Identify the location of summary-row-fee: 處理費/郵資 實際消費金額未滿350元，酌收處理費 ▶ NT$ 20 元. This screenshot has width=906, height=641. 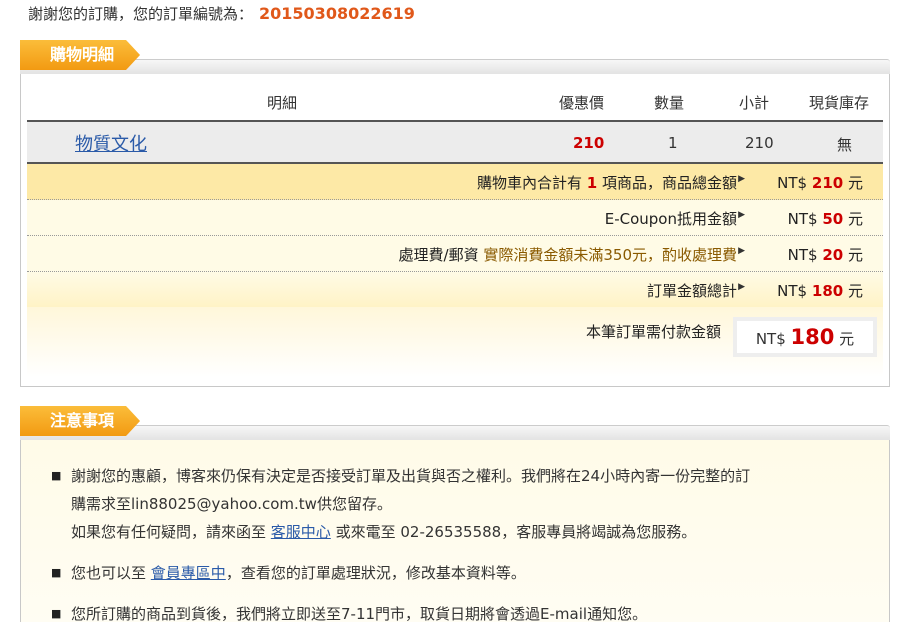
(455, 254).